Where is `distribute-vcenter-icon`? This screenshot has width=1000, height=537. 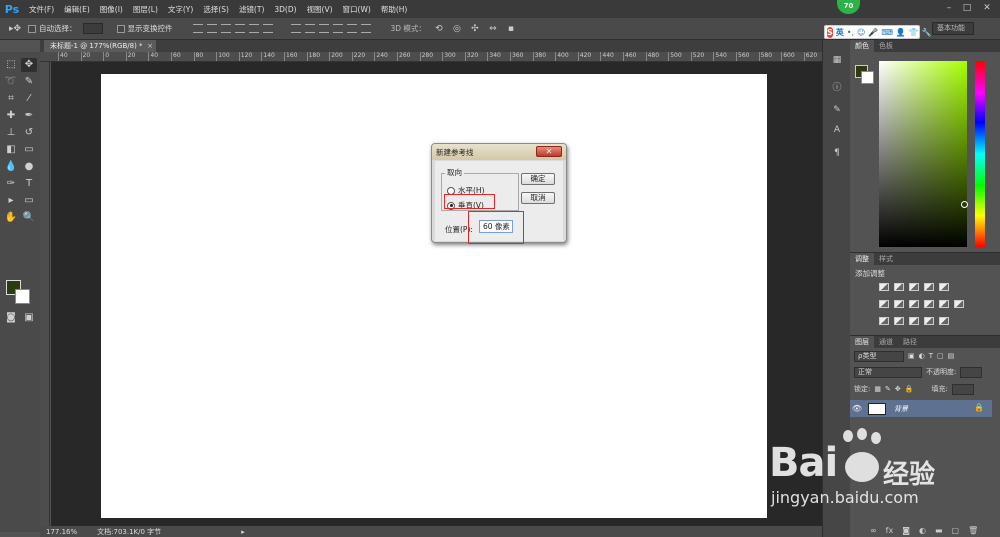
distribute-vcenter-icon is located at coordinates (309, 28).